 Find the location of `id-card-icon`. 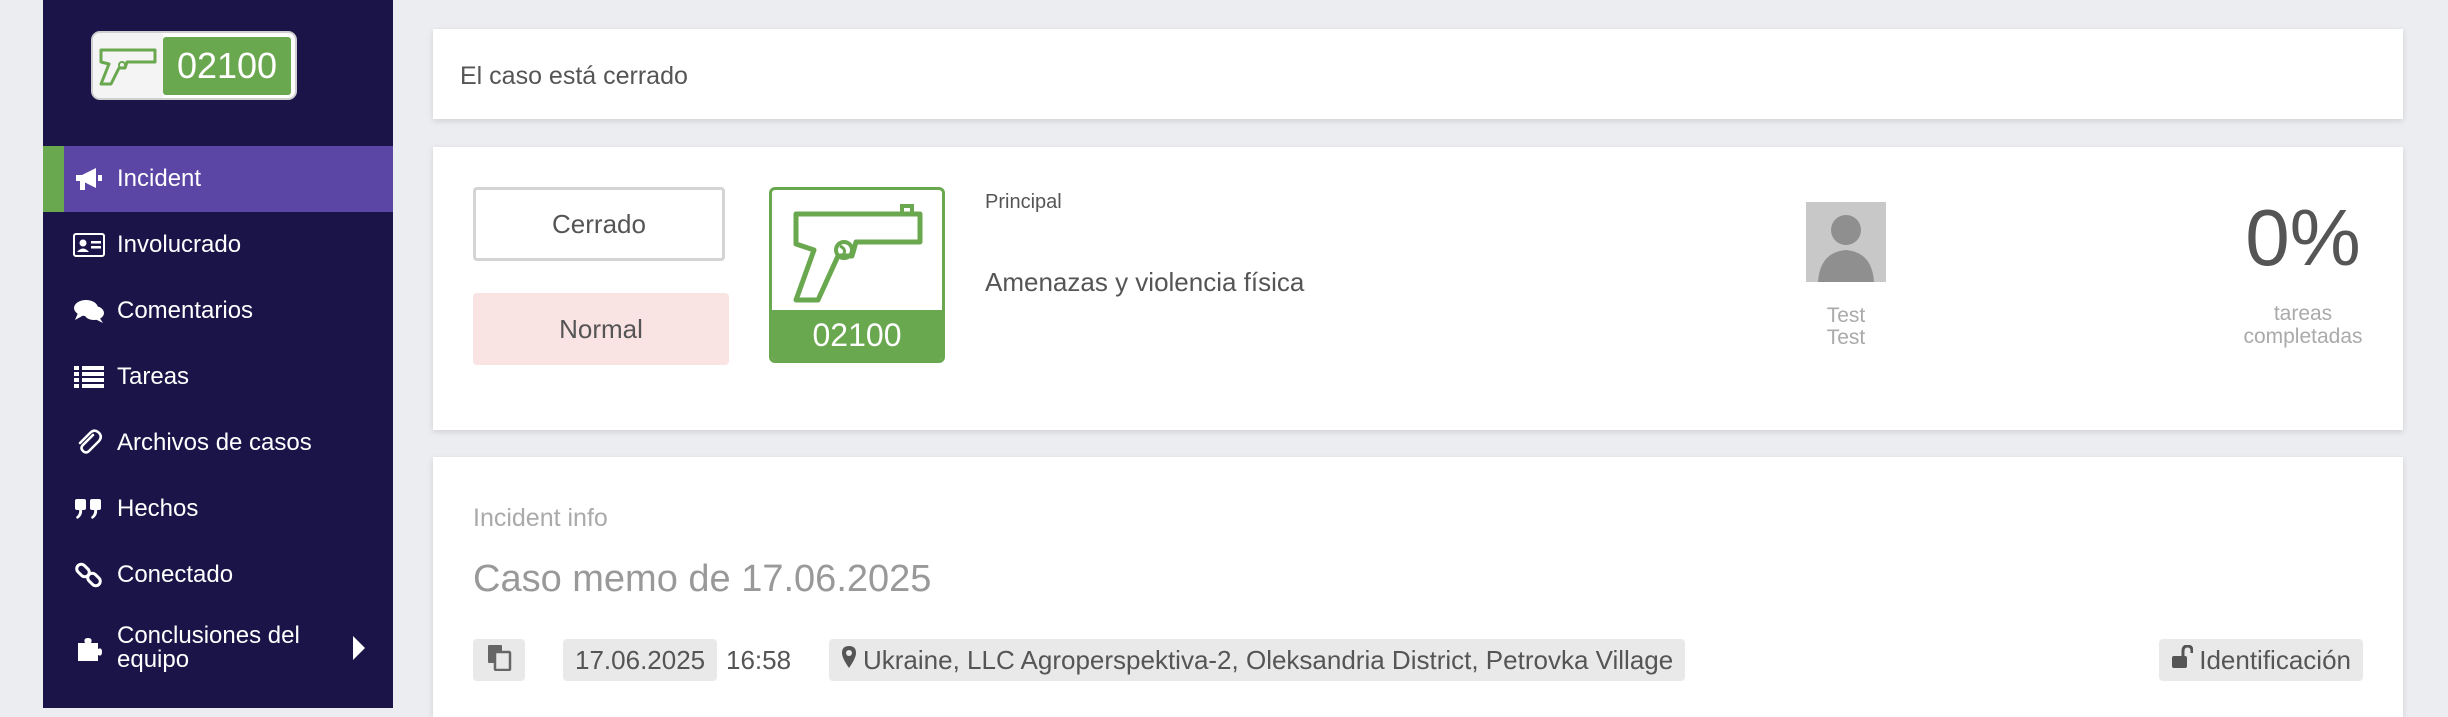

id-card-icon is located at coordinates (89, 245).